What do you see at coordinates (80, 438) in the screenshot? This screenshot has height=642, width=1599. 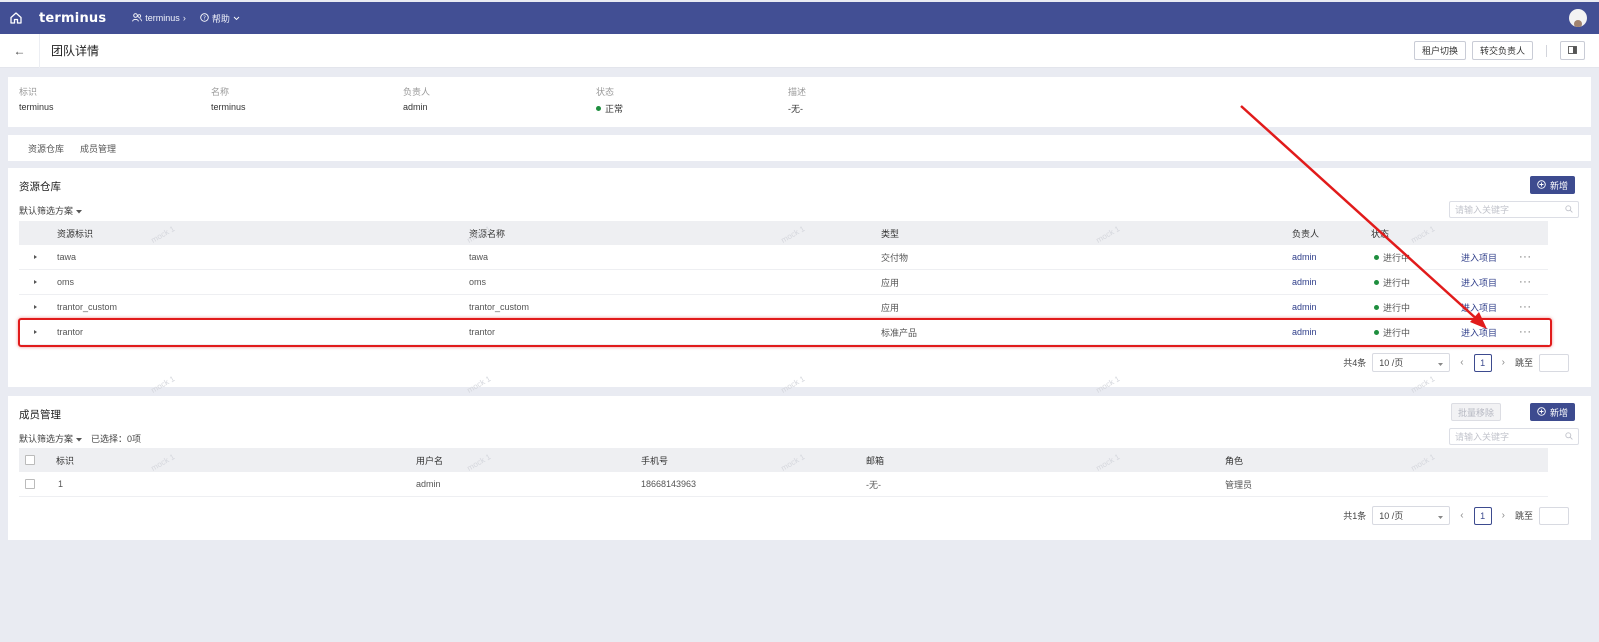 I see `members-filter-dropdown: 默认筛选方案 已选择：0项` at bounding box center [80, 438].